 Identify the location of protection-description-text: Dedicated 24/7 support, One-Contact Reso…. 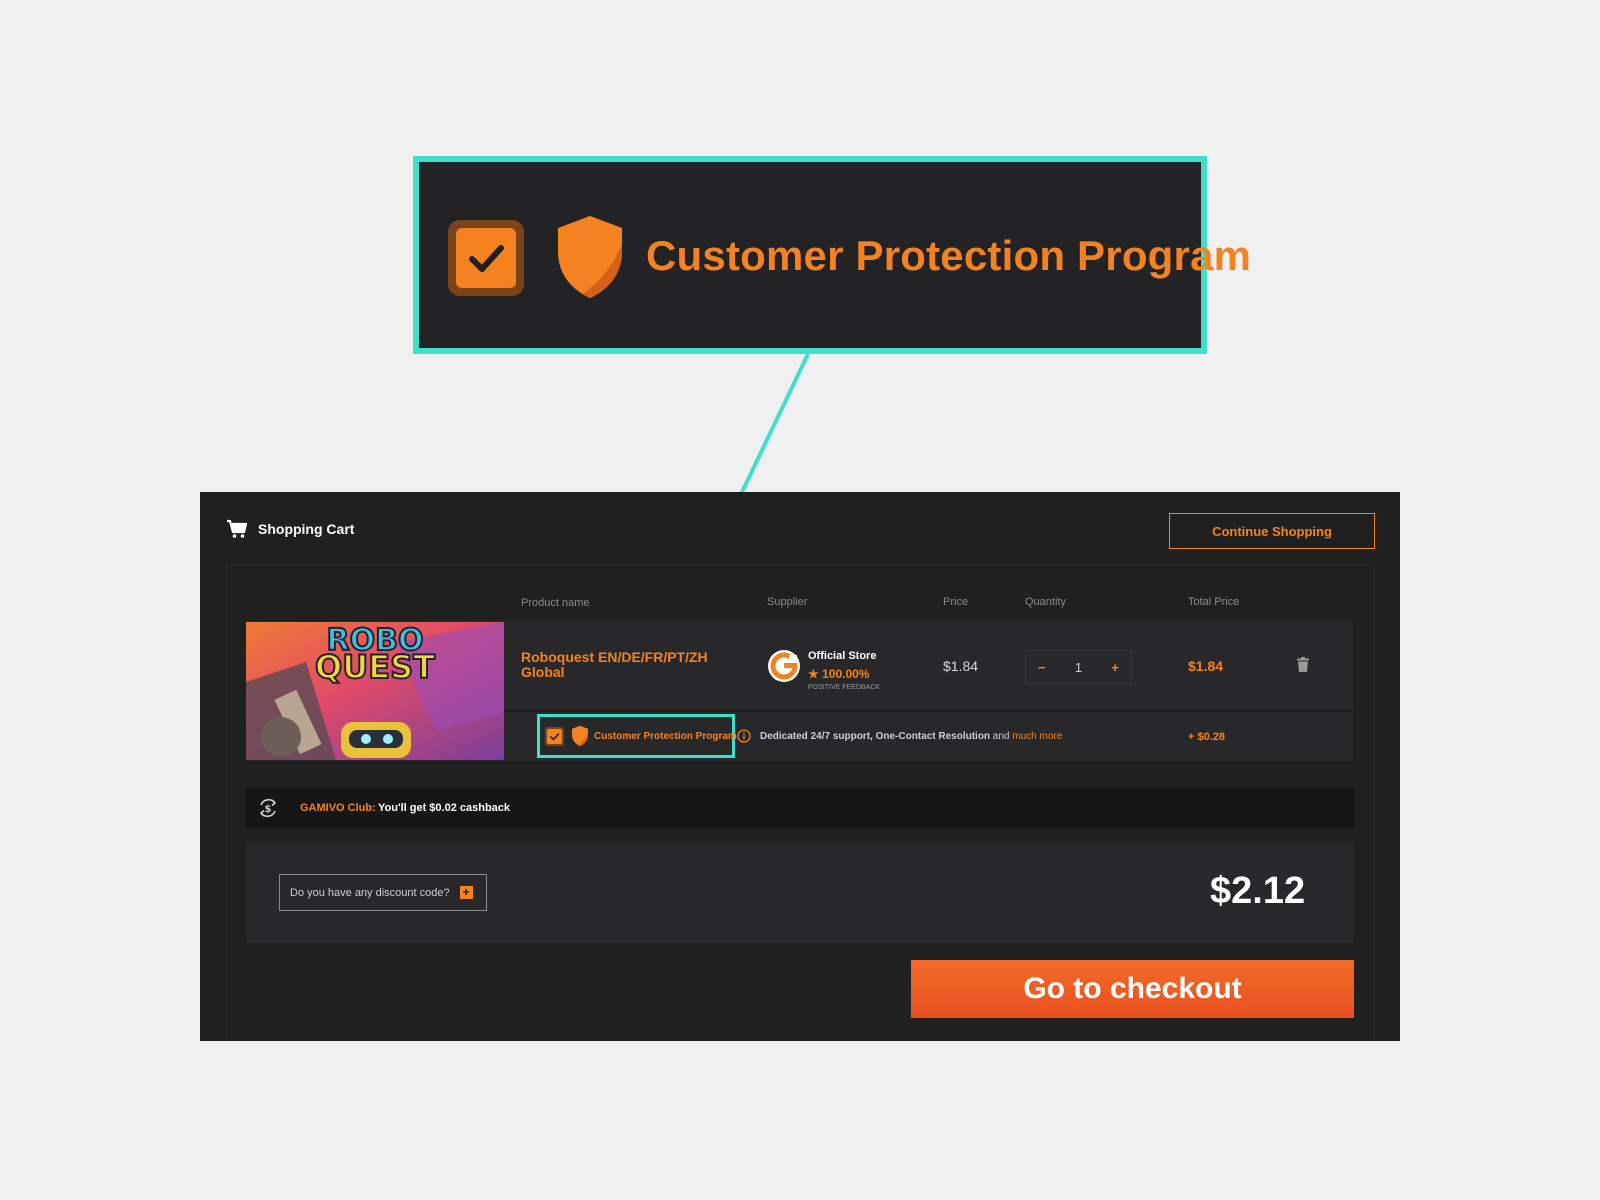
(875, 736).